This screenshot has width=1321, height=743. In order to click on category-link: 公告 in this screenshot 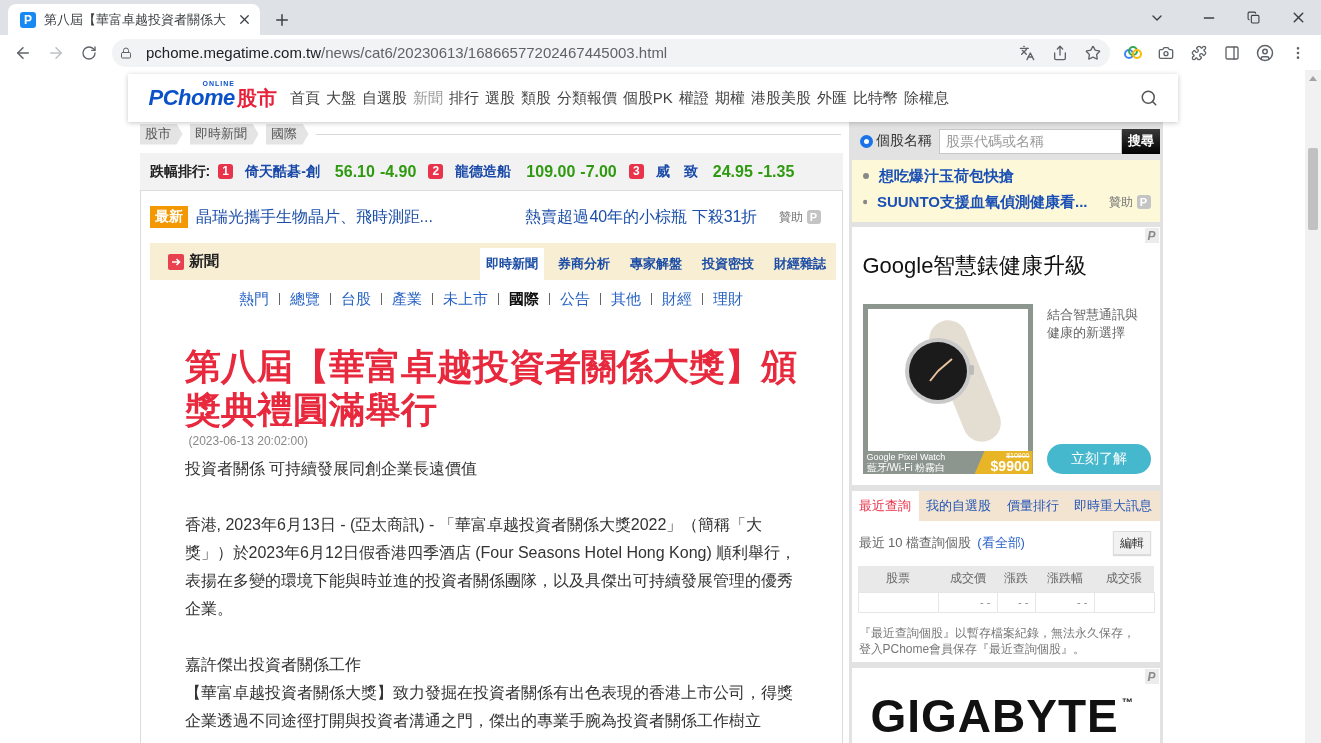, I will do `click(575, 299)`.